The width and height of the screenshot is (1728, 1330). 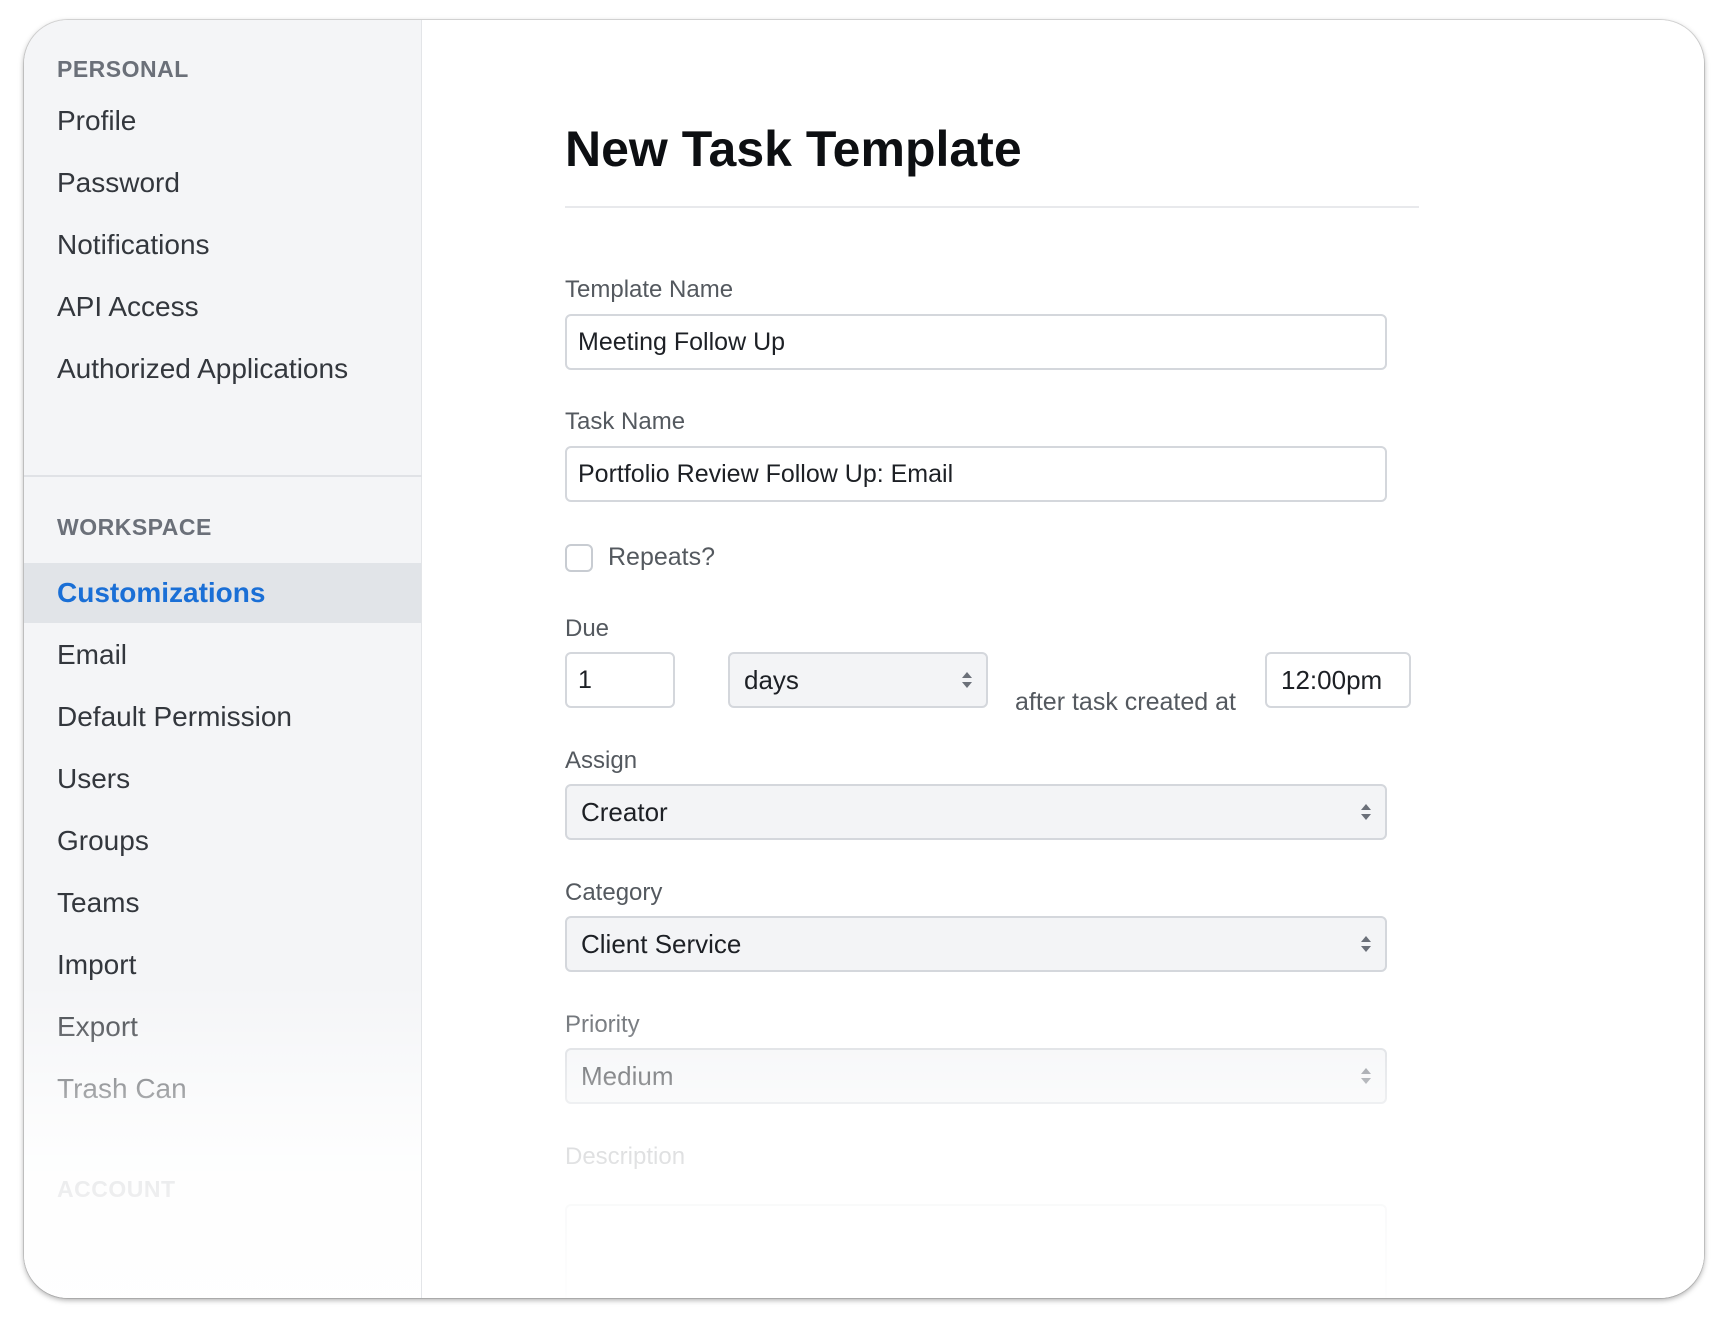 I want to click on template-name-label: Template Name, so click(x=649, y=289).